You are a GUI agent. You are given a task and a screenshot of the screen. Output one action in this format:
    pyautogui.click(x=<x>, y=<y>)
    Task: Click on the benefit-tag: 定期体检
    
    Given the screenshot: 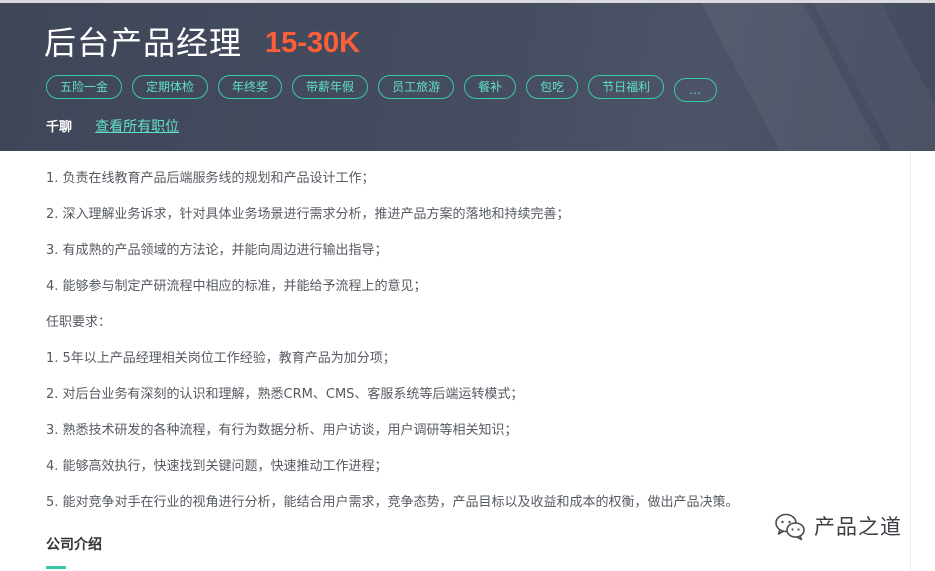 What is the action you would take?
    pyautogui.click(x=170, y=87)
    